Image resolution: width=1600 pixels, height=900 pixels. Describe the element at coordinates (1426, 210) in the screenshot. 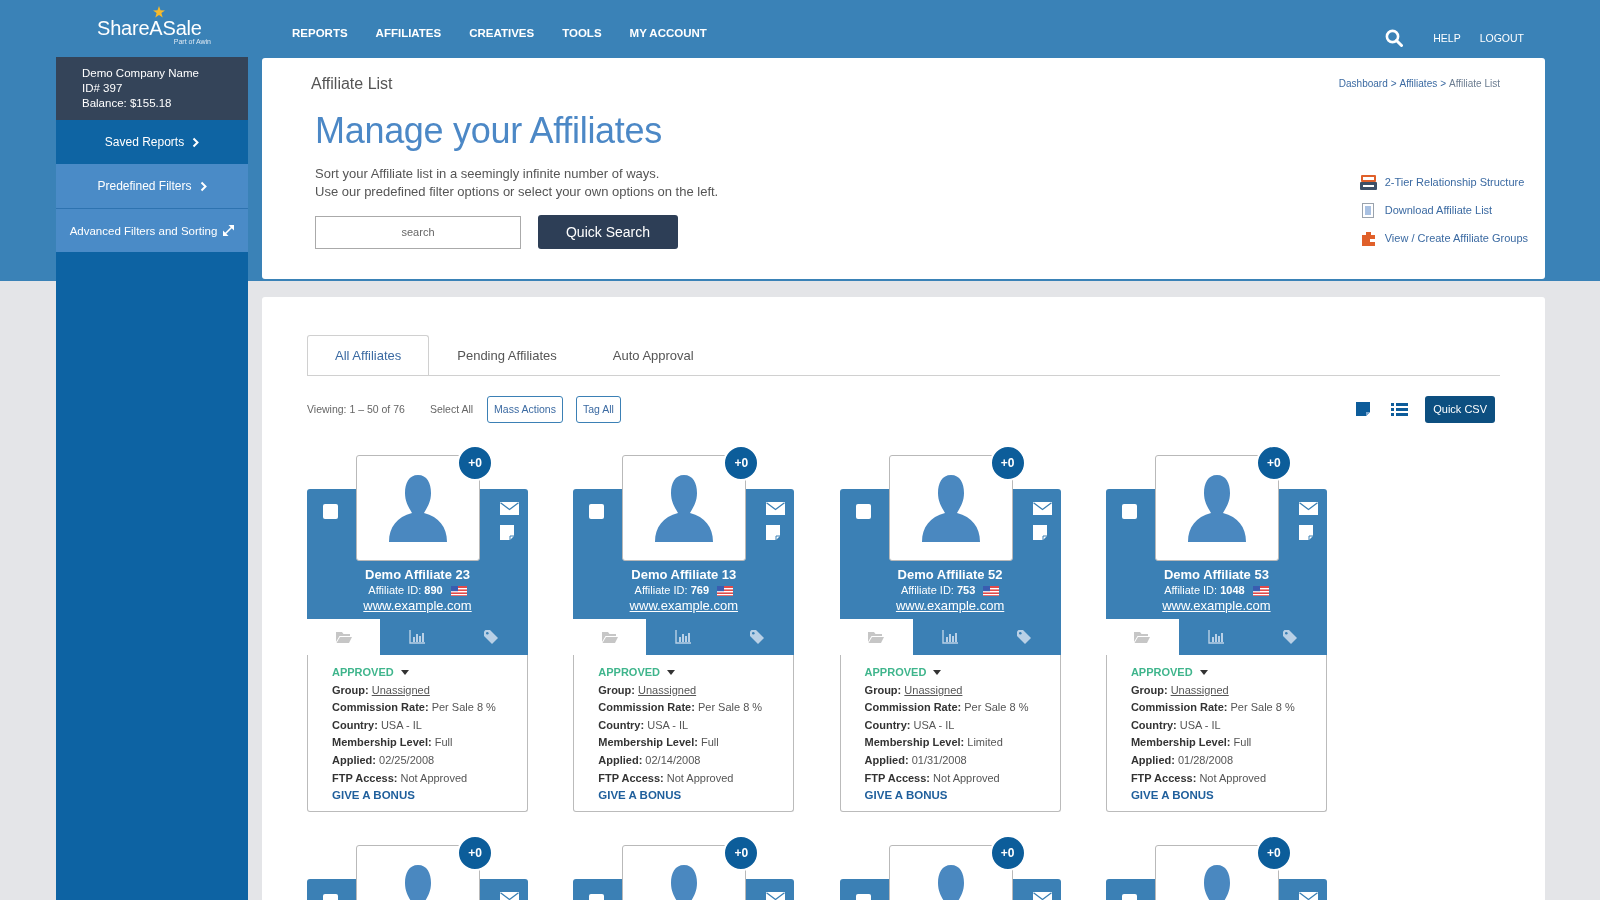

I see `quick-link: Download Affiliate List` at that location.